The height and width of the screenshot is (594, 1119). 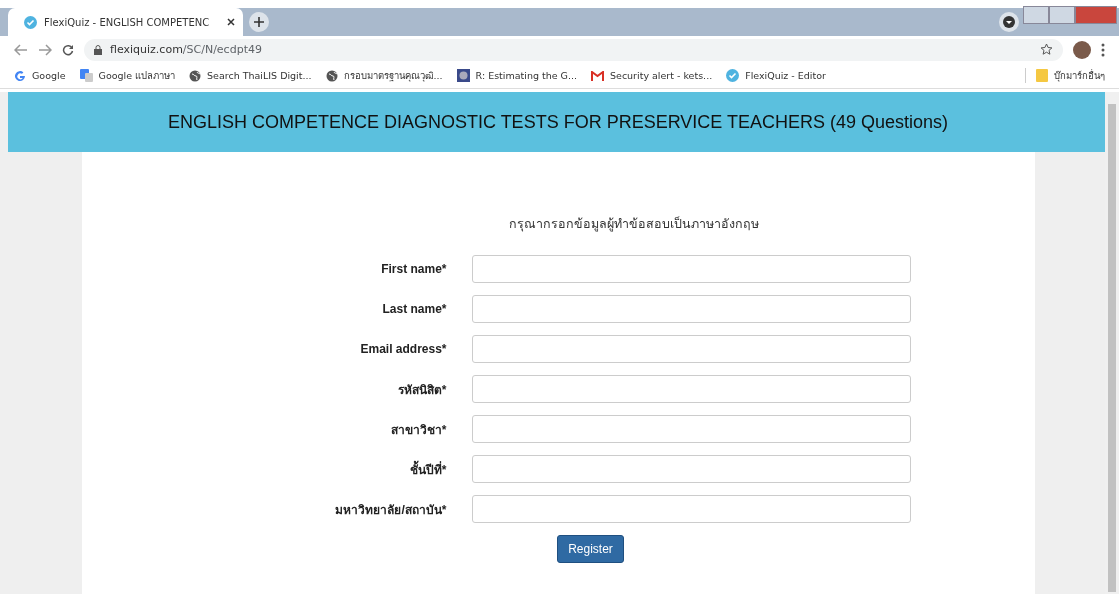 I want to click on browser-tab: FlexiQuiz - ENGLISH COMPETENC, so click(x=125, y=22).